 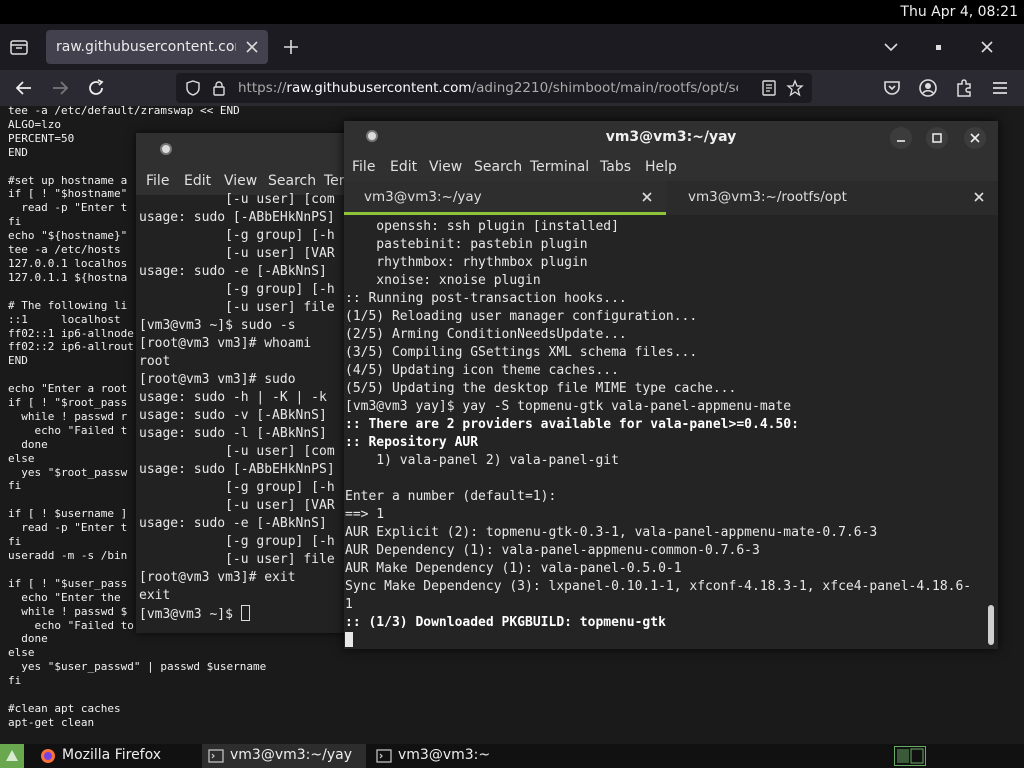 I want to click on menu-terminal: Ter, so click(x=334, y=181).